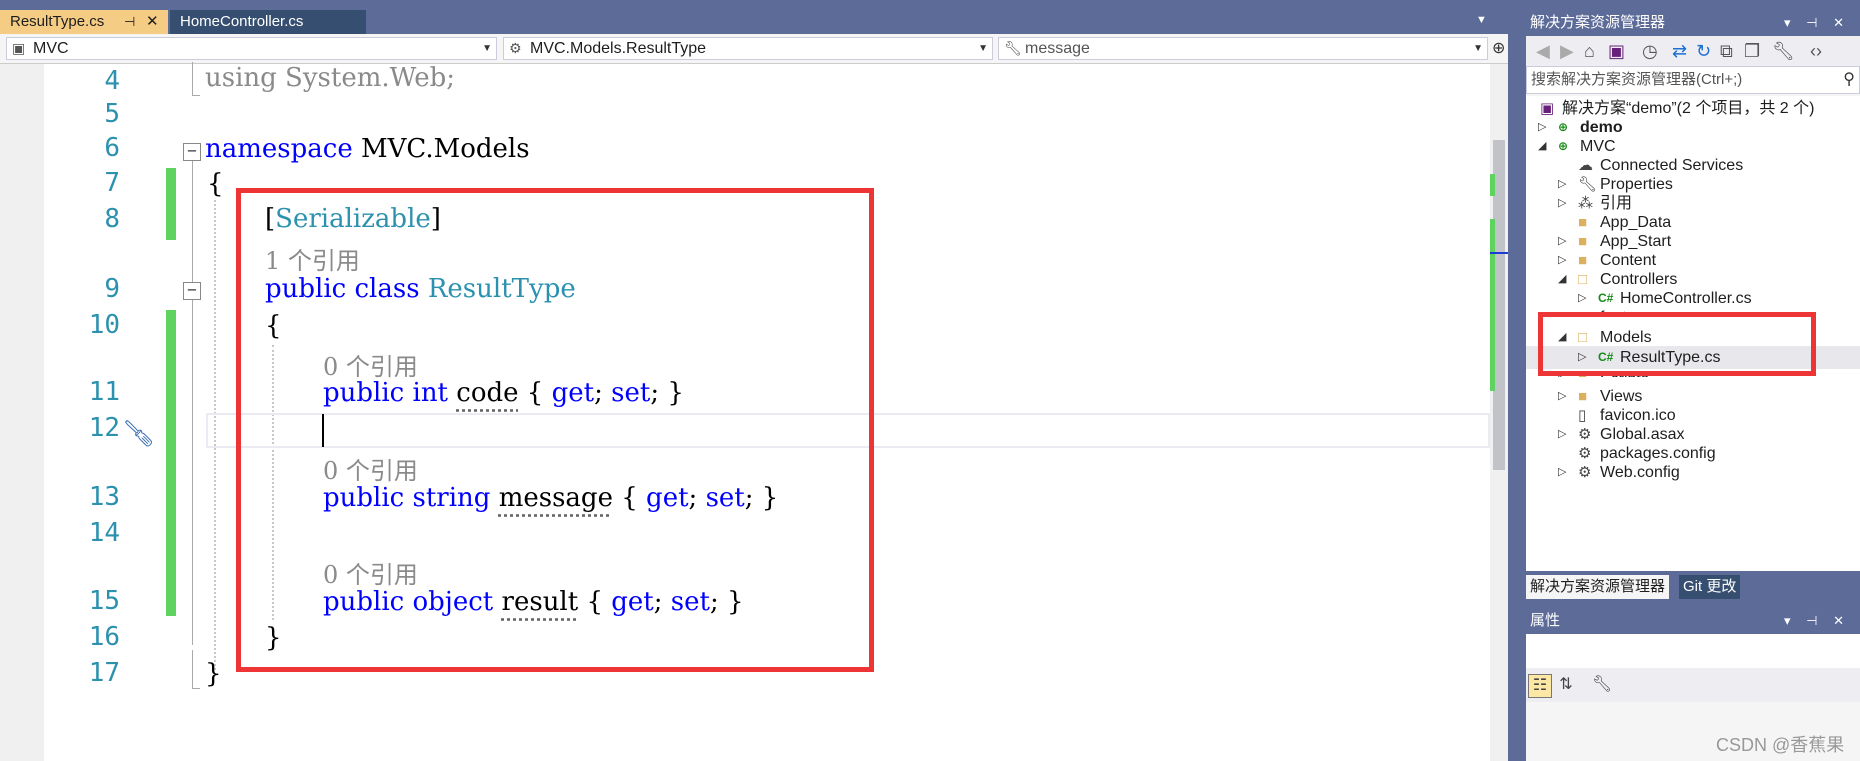 The image size is (1860, 761). I want to click on tab-label: ResultType.cs, so click(57, 21).